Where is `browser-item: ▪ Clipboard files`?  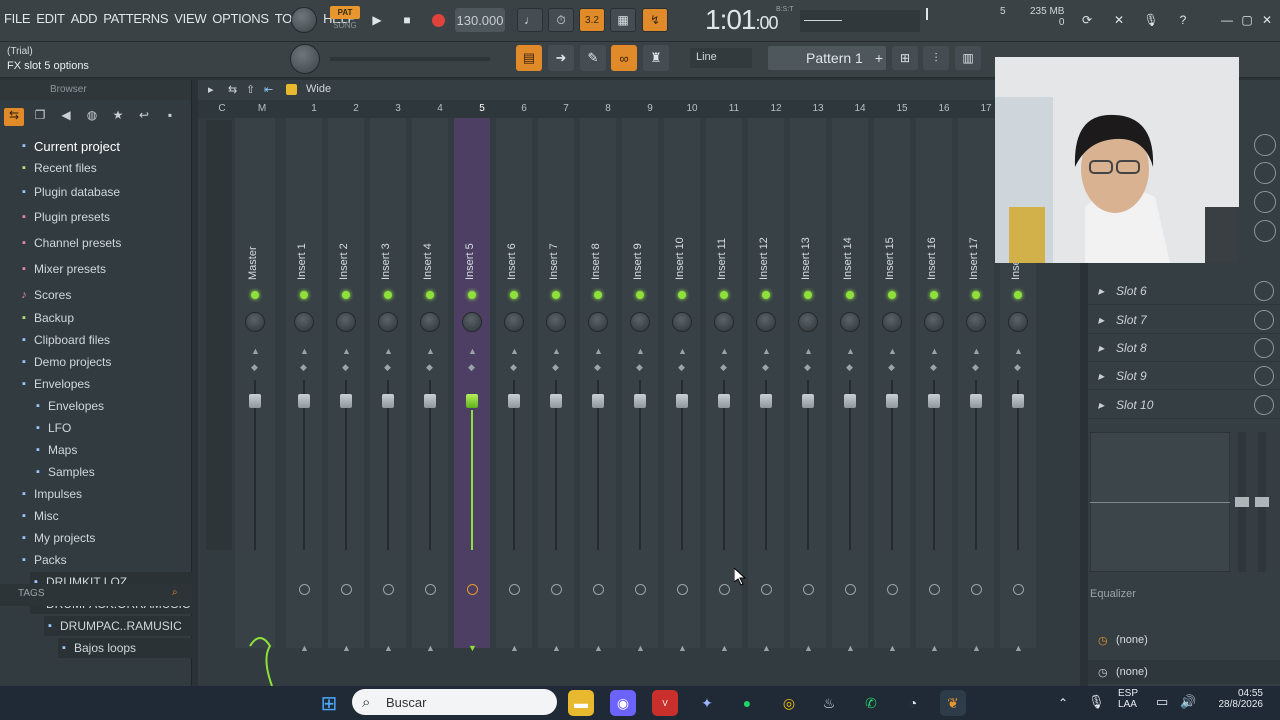 browser-item: ▪ Clipboard files is located at coordinates (64, 340).